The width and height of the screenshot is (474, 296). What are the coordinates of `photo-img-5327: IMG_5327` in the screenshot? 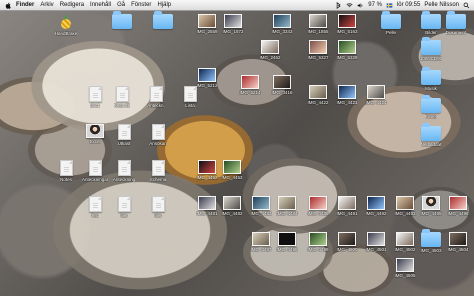 It's located at (318, 50).